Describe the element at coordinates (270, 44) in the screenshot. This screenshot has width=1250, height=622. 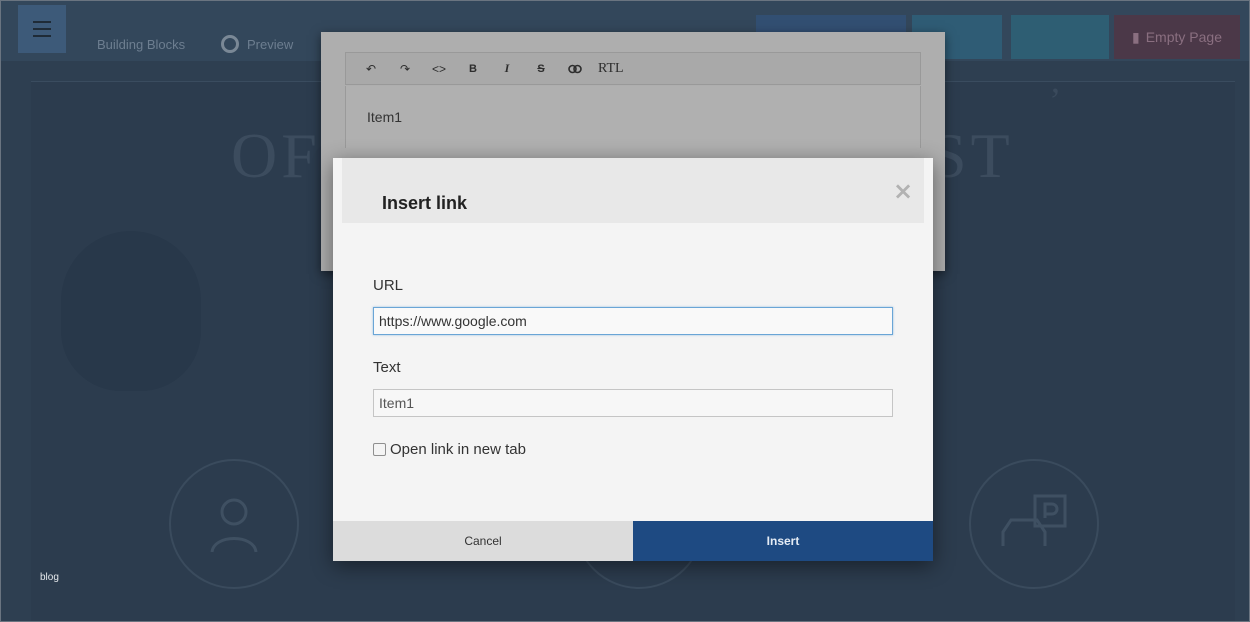
I see `preview-label: Preview` at that location.